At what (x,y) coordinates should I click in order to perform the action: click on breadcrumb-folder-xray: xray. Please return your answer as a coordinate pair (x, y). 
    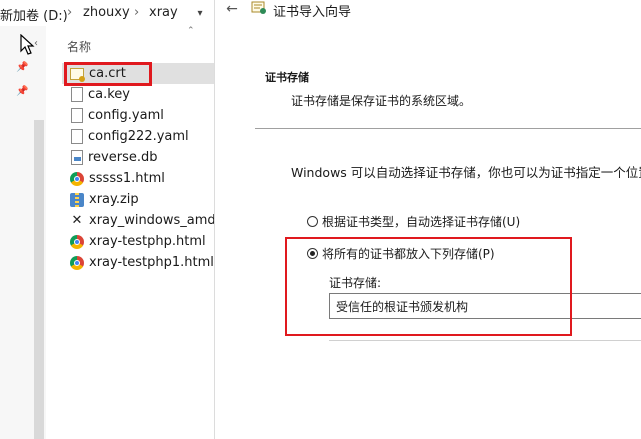
    Looking at the image, I should click on (163, 12).